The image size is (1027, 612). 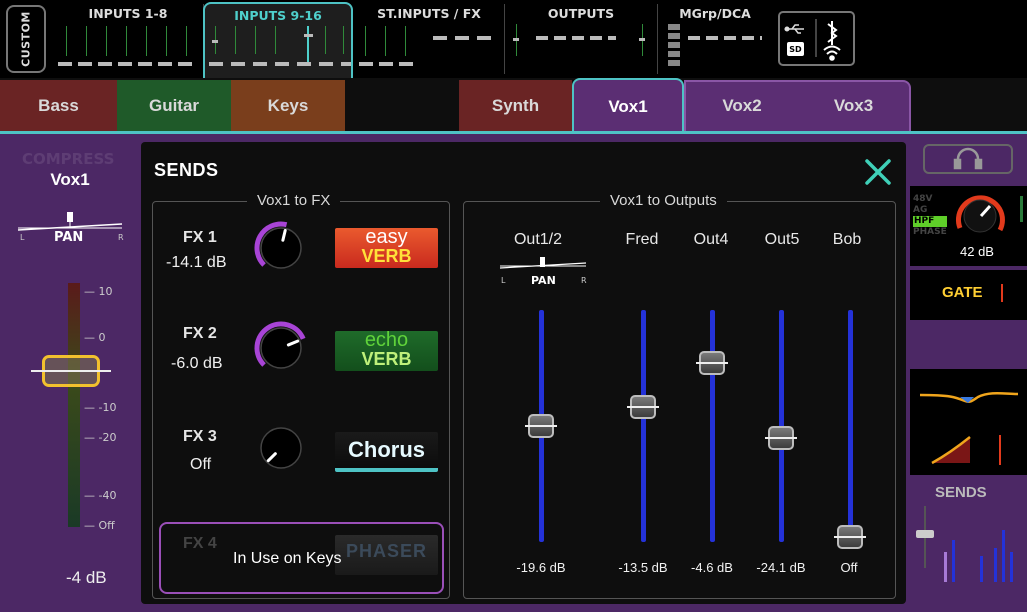 I want to click on bank-inputs-1-8: INPUTS 1-8, so click(x=128, y=39).